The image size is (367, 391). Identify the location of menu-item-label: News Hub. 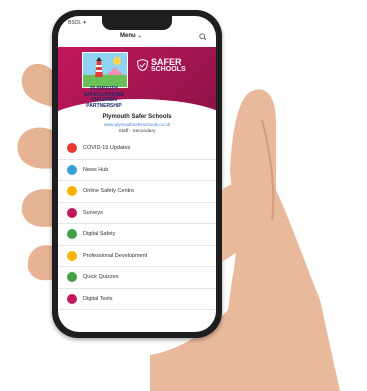
(96, 169).